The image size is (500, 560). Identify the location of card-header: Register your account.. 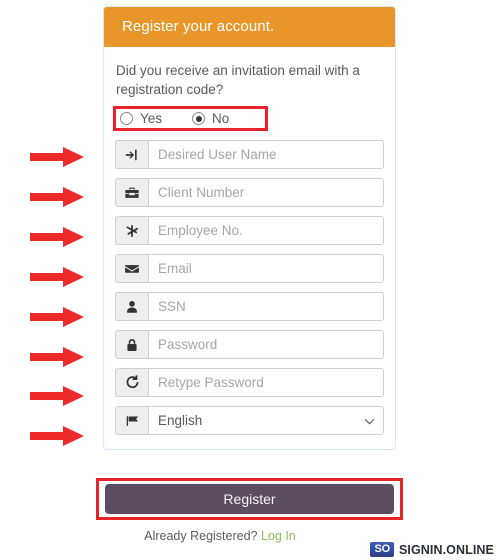
(249, 27).